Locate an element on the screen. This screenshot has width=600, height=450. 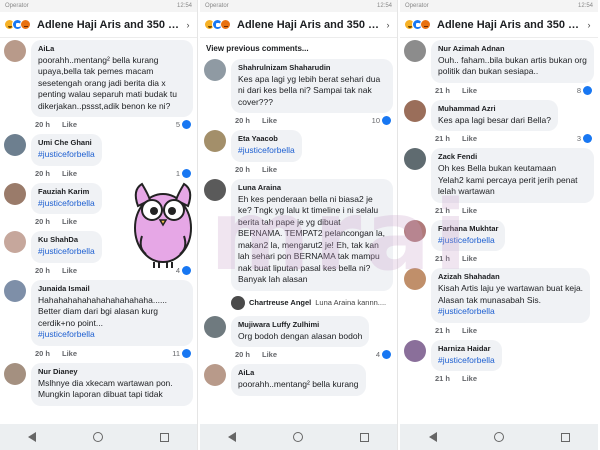
comment-author: Nur Dianey is located at coordinates (112, 371).